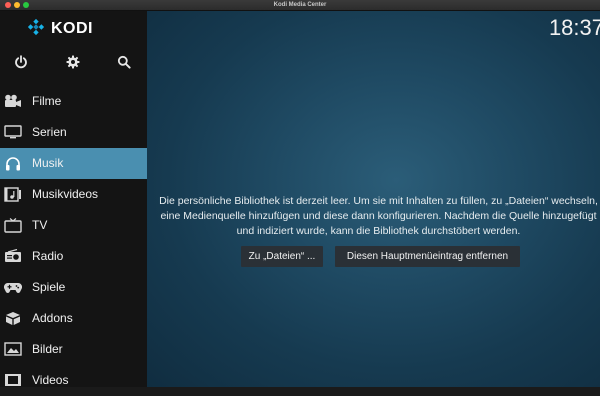 This screenshot has width=600, height=396. I want to click on music-video-icon, so click(13, 194).